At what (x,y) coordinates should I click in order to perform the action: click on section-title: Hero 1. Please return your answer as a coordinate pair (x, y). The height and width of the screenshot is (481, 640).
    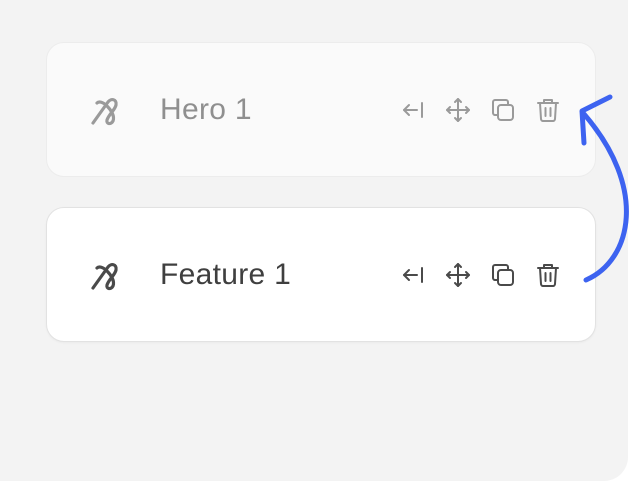
    Looking at the image, I should click on (206, 109).